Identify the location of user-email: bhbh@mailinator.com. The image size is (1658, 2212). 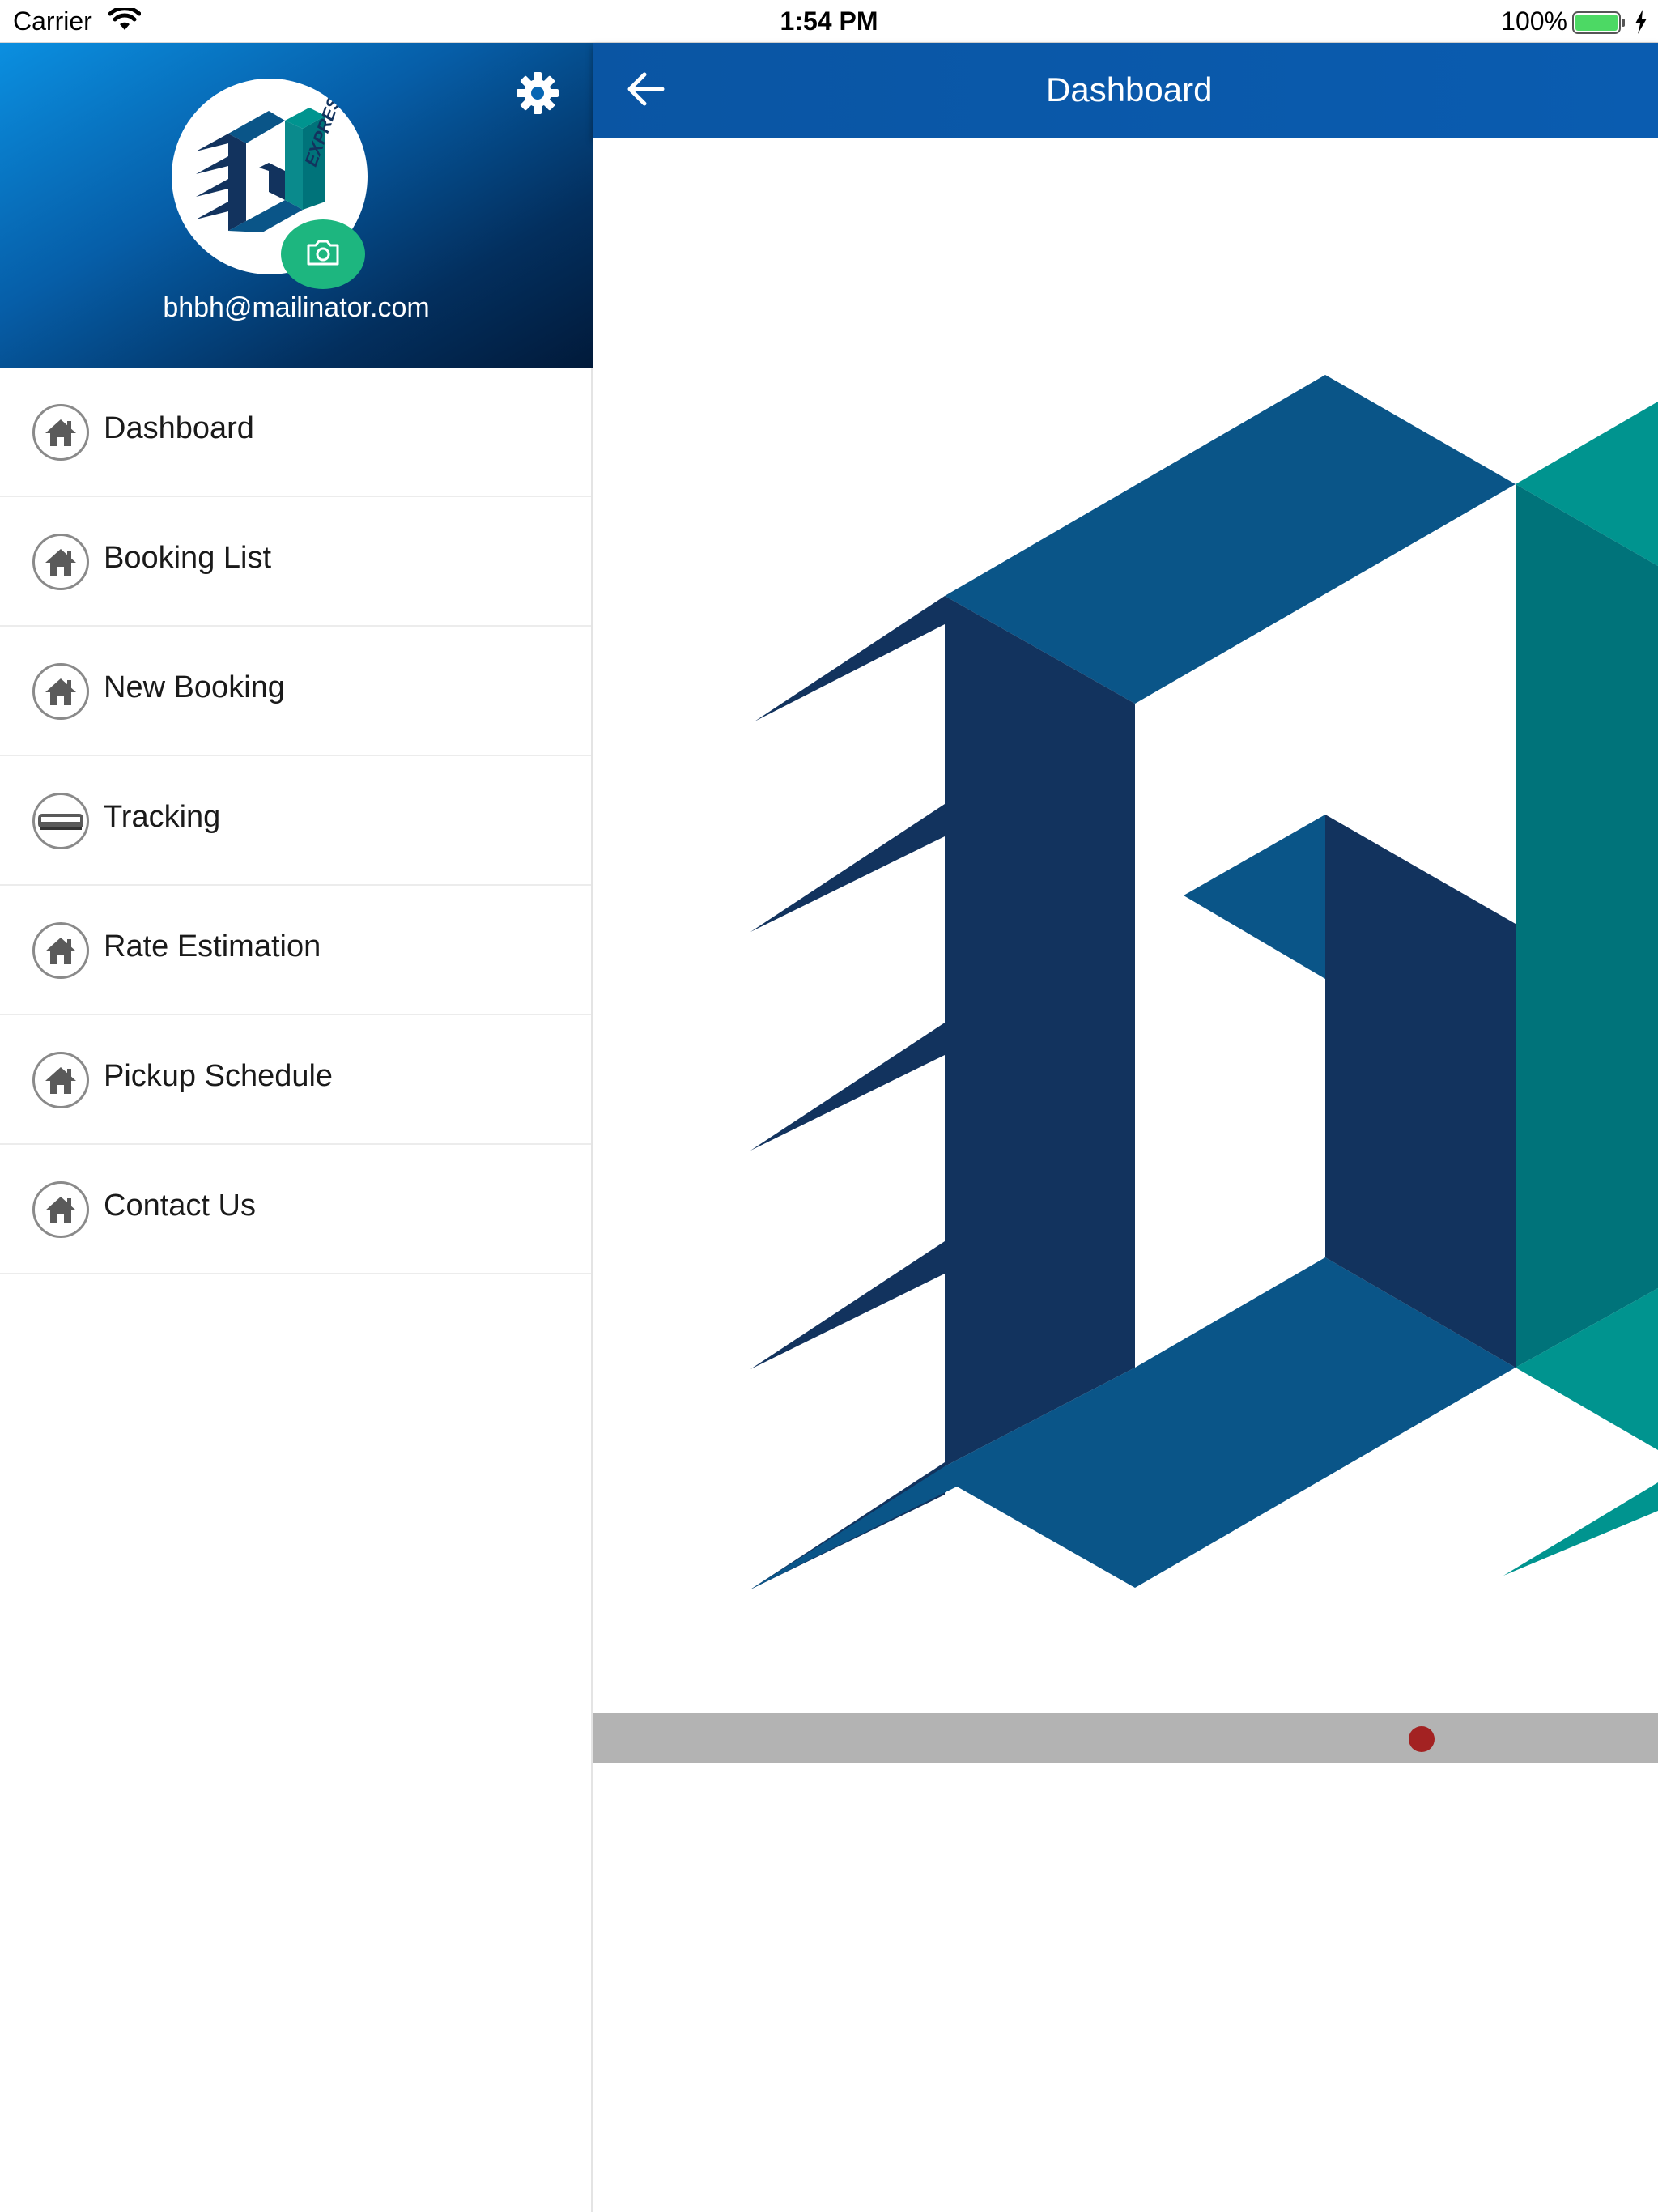
(296, 307).